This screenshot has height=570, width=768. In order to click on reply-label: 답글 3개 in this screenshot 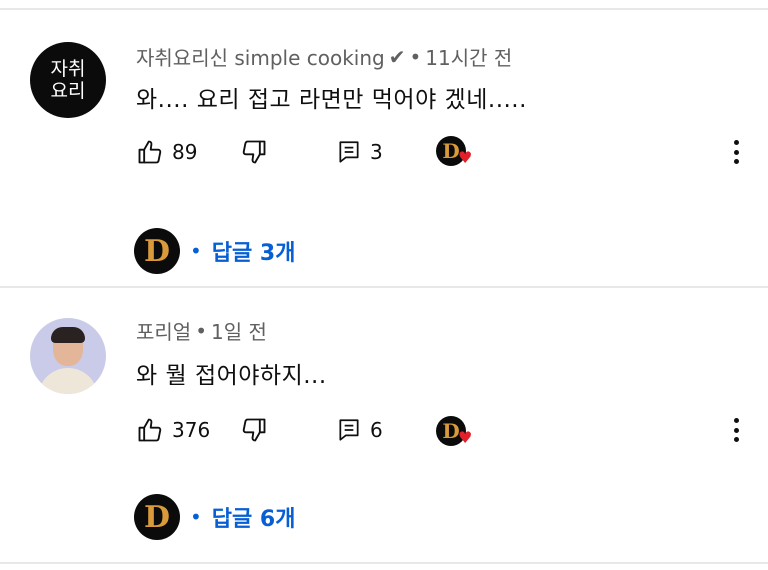, I will do `click(253, 253)`.